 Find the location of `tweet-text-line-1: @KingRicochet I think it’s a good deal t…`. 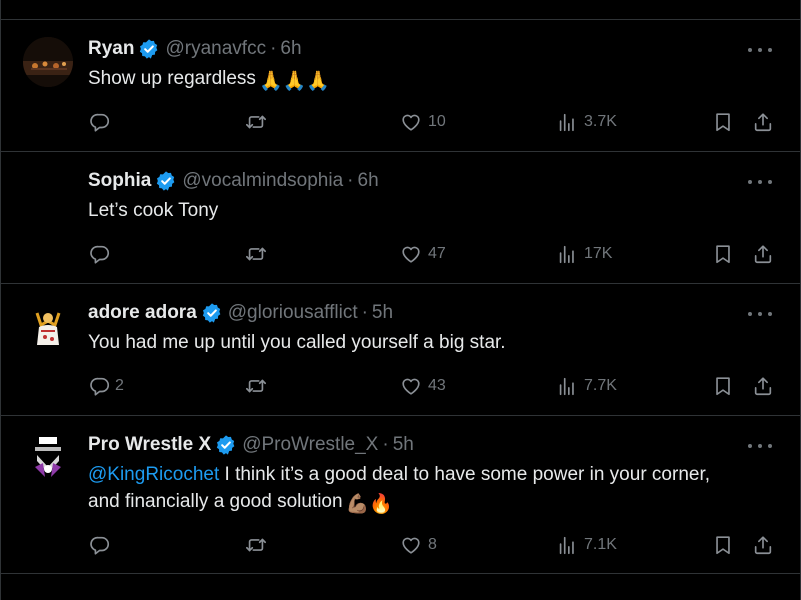

tweet-text-line-1: @KingRicochet I think it’s a good deal t… is located at coordinates (399, 475).